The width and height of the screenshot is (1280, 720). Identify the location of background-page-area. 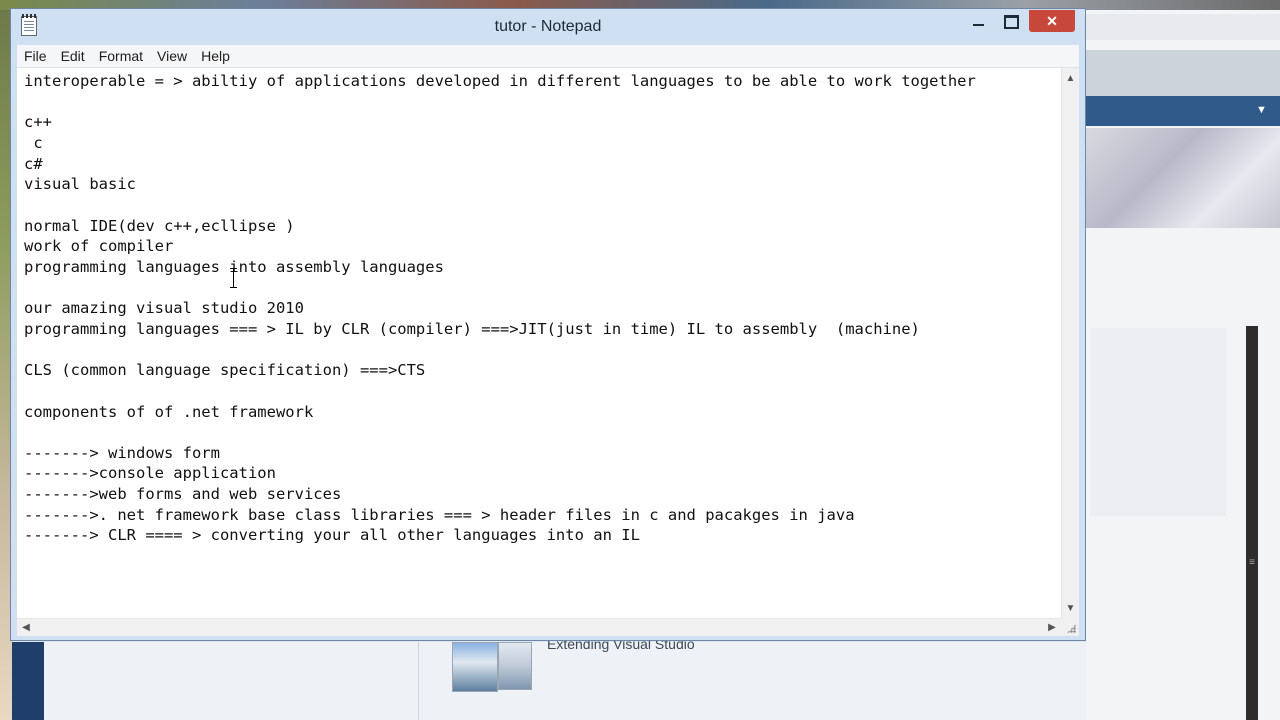
(549, 681).